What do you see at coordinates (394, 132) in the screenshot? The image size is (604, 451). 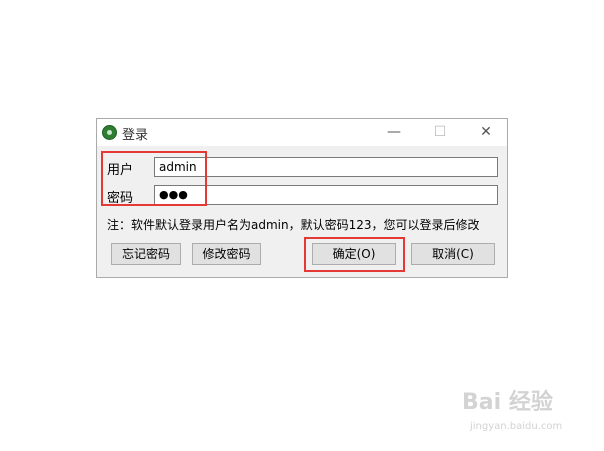 I see `minimize-button: —` at bounding box center [394, 132].